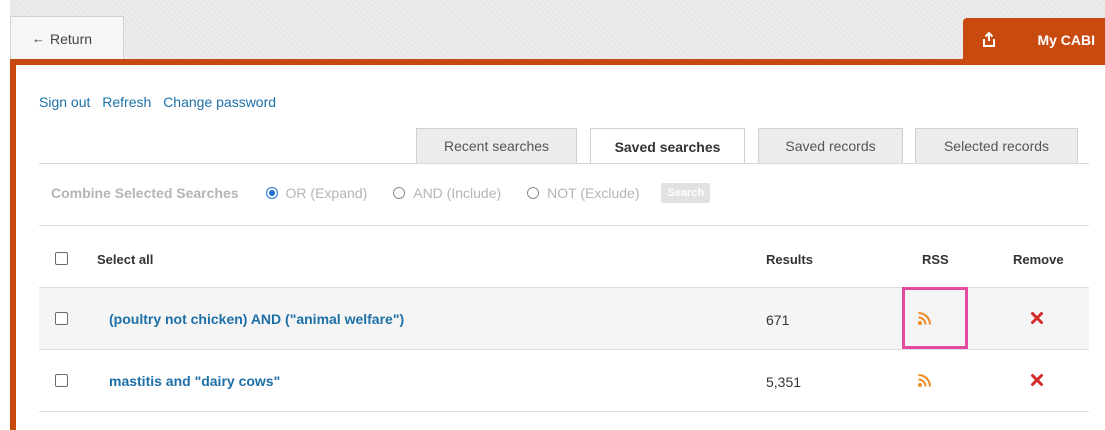 The height and width of the screenshot is (430, 1105). I want to click on combine-title: Combine Selected Searches, so click(145, 193).